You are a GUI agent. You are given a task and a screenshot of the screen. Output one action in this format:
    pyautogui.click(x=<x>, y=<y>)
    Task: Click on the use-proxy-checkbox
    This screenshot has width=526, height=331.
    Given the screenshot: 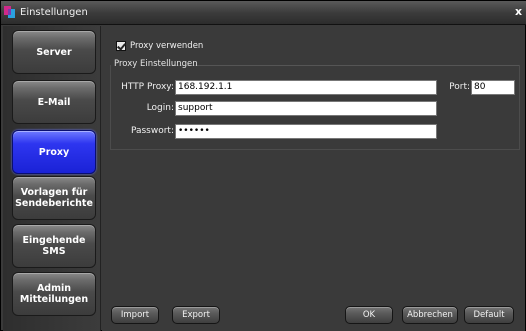 What is the action you would take?
    pyautogui.click(x=121, y=45)
    